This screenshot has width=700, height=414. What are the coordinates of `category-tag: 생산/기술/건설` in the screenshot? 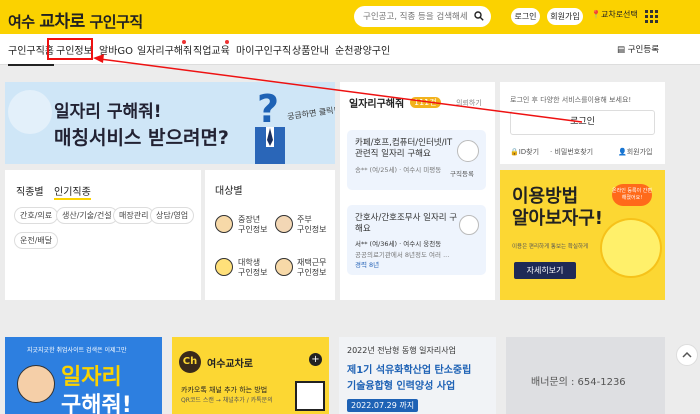 It's located at (87, 215).